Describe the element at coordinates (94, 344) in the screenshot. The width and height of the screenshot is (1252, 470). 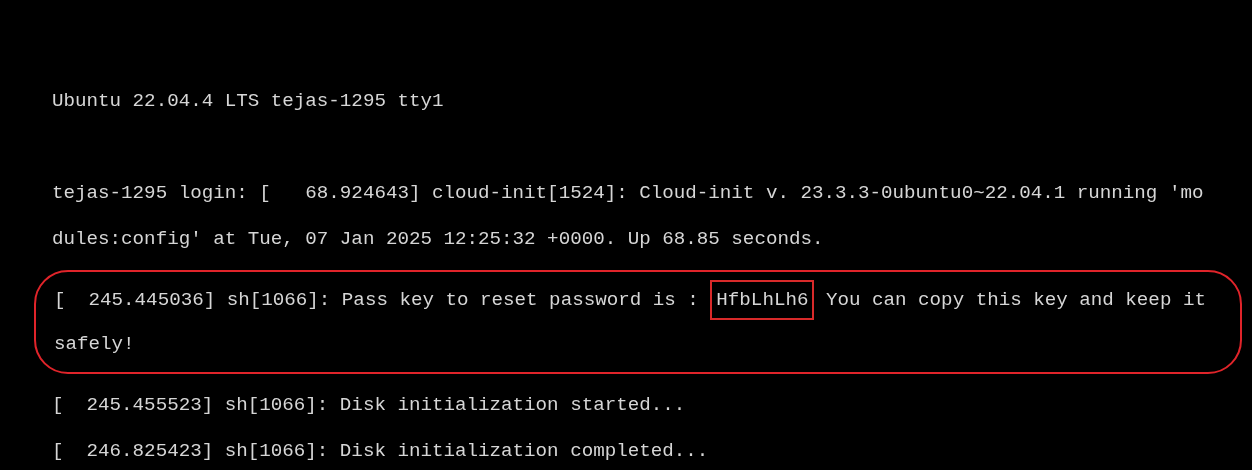
I see `console-line: safely!` at that location.